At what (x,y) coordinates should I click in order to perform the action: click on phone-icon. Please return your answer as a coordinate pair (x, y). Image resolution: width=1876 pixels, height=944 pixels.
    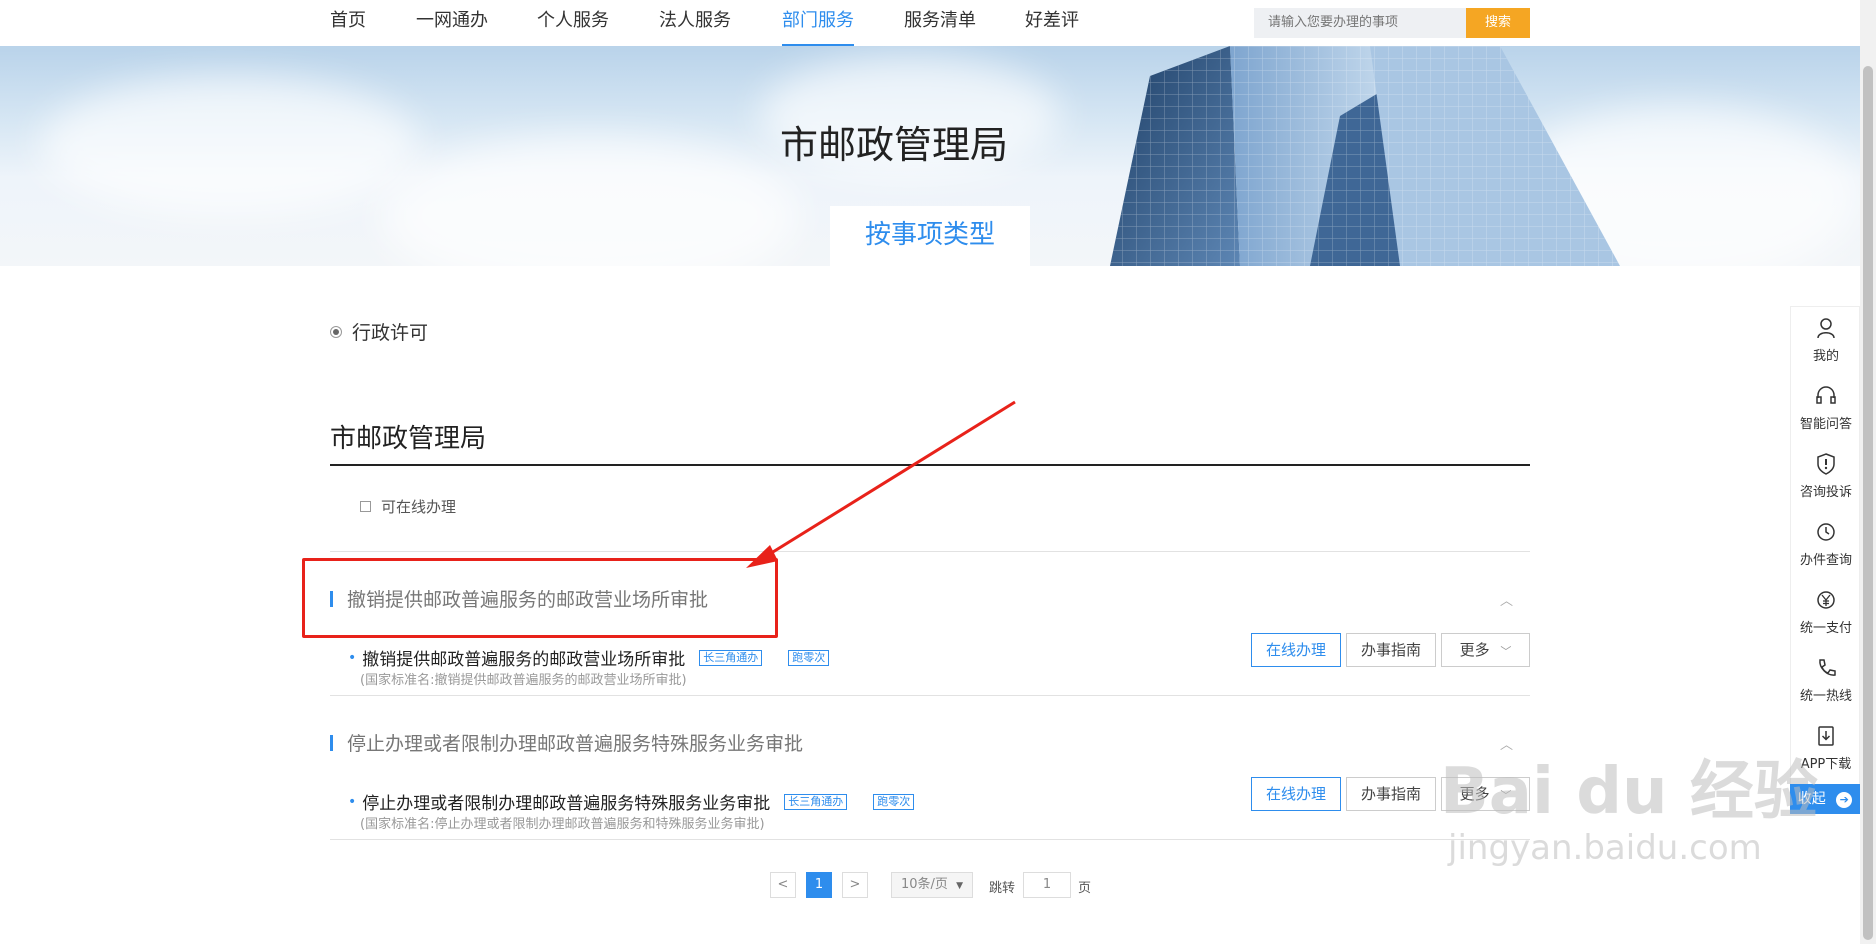
    Looking at the image, I should click on (1826, 670).